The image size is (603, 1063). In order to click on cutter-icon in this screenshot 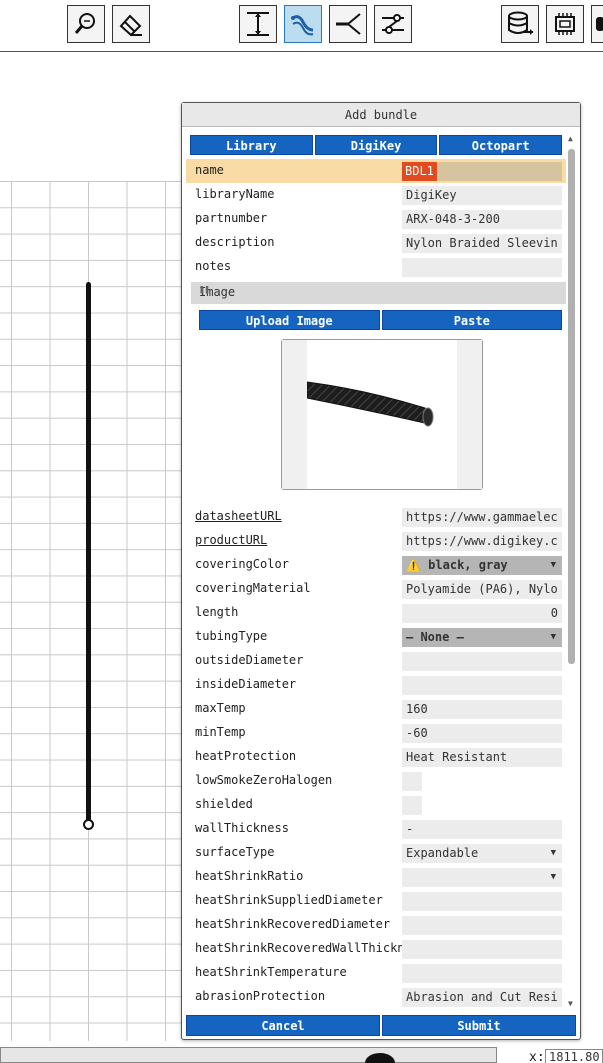, I will do `click(348, 24)`.